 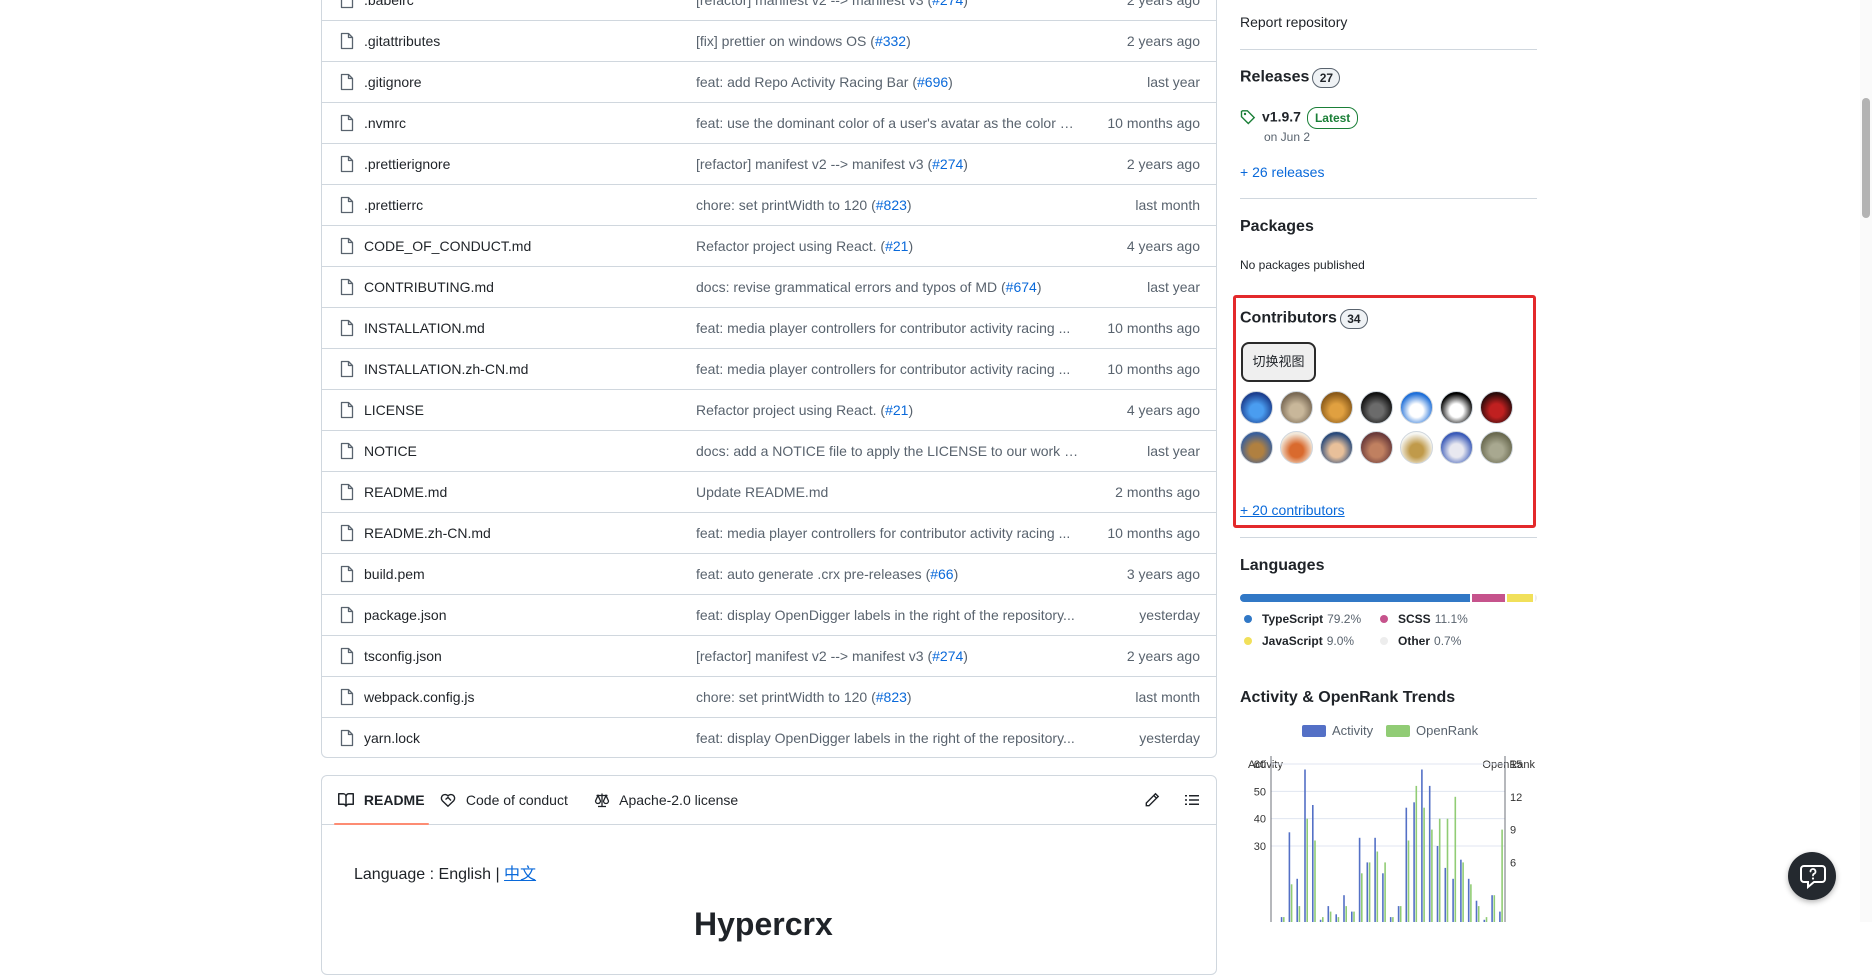 I want to click on contributors-heading: Contributors 34, so click(x=1388, y=319).